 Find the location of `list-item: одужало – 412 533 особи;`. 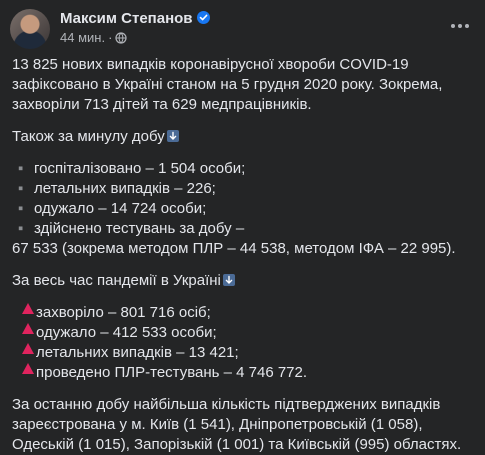

list-item: одужало – 412 533 особи; is located at coordinates (241, 333).